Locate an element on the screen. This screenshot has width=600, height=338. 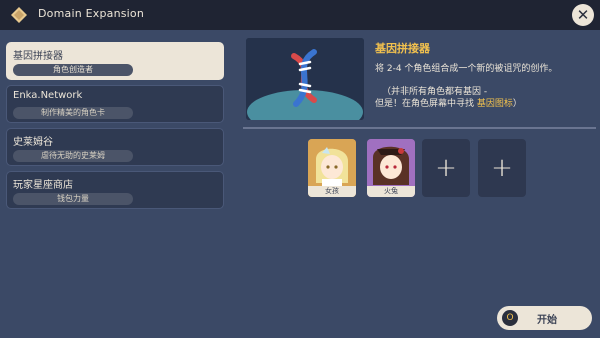
sidebar-item-enka: Enka.Network 制作精美的角色卡 is located at coordinates (115, 104).